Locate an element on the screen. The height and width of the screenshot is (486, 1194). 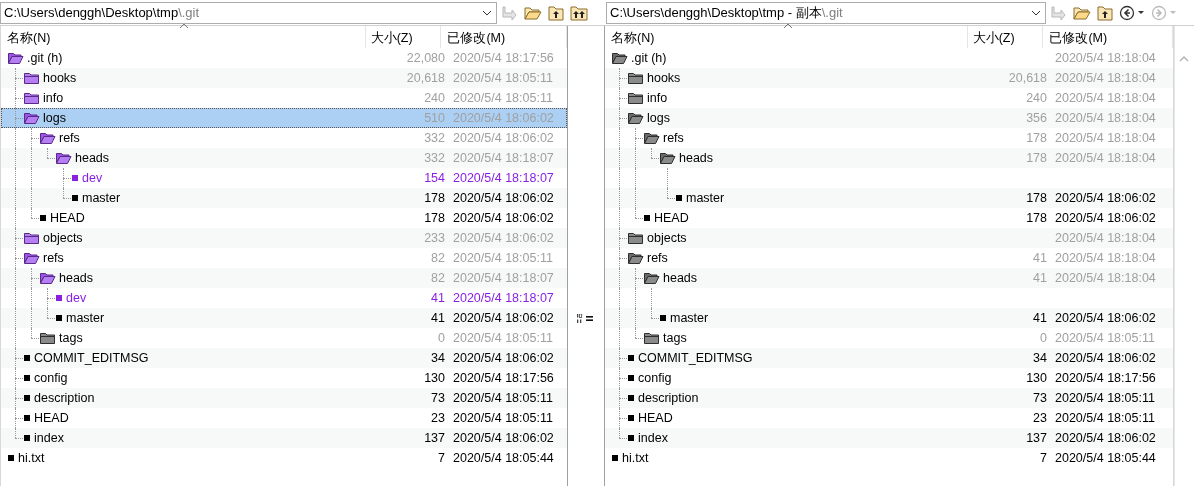
size-cell-text: 82 is located at coordinates (438, 278).